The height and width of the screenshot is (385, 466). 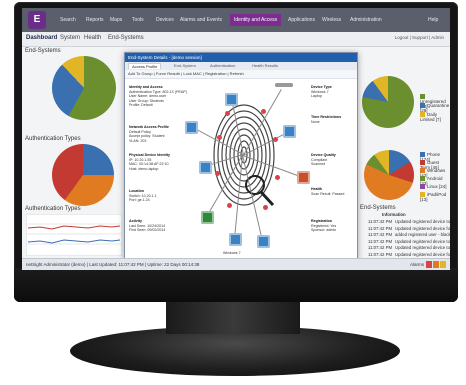 I want to click on tab-dashboard: Dashboard, so click(x=41, y=38).